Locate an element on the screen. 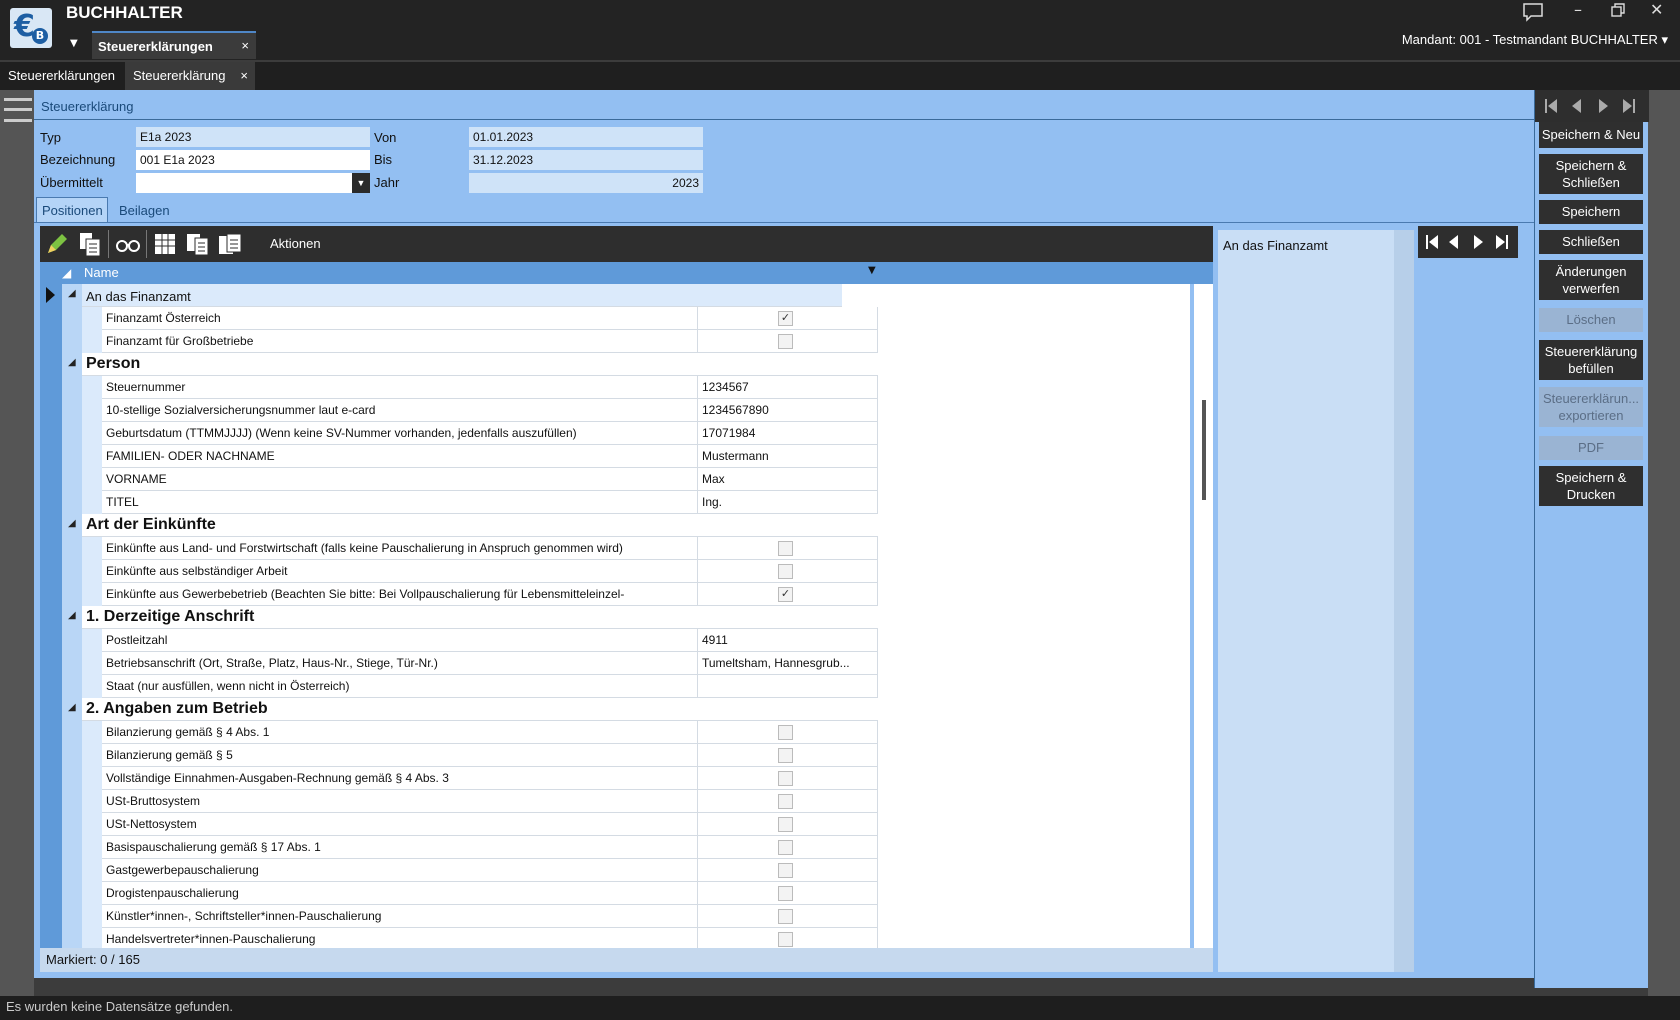 This screenshot has height=1020, width=1680. table-row: Finanzamt für Großbetriebe is located at coordinates (480, 341).